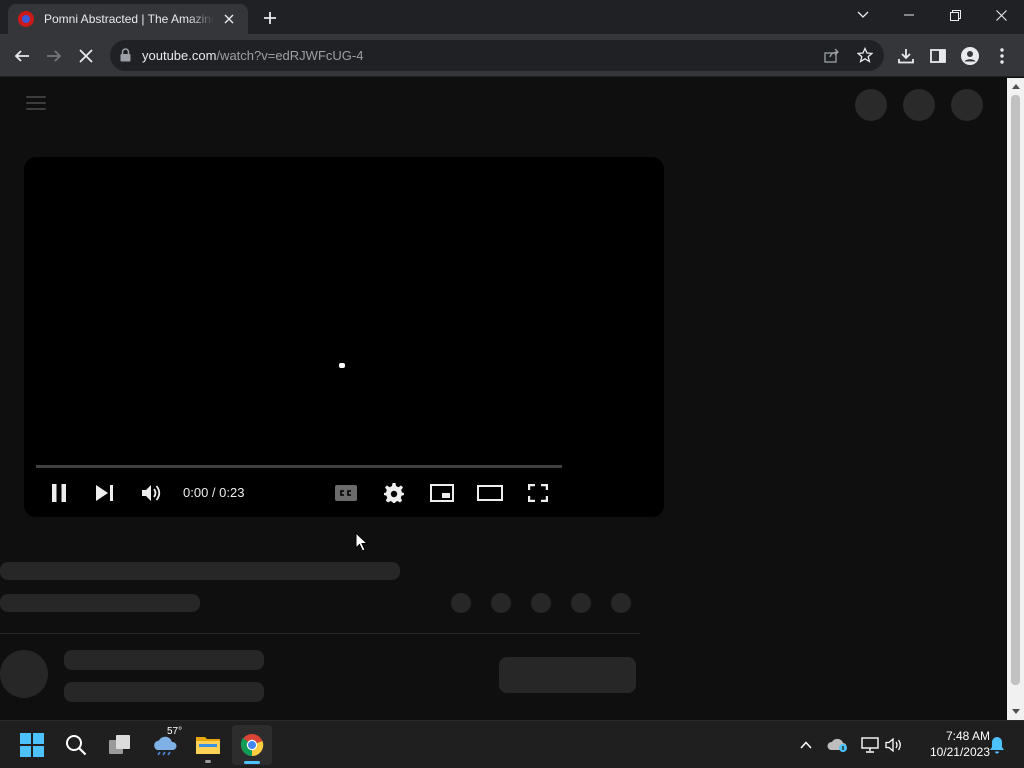  What do you see at coordinates (290, 55) in the screenshot?
I see `url-path: /watch?v=edRJWFcUG-4` at bounding box center [290, 55].